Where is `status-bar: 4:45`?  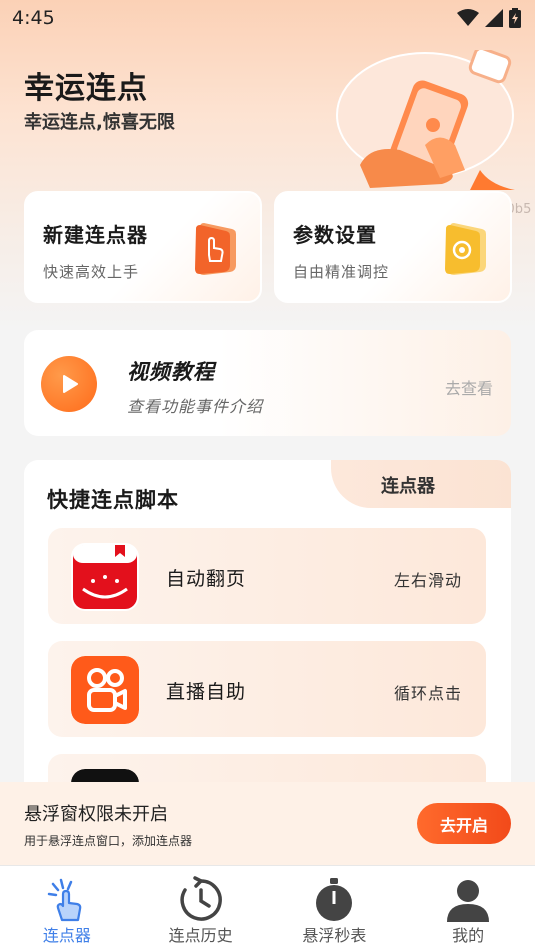
status-bar: 4:45 is located at coordinates (267, 18).